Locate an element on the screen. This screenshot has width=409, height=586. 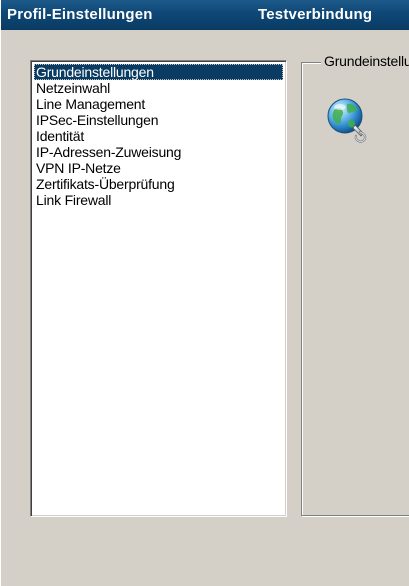
group-box-label: Grundeinstellungen is located at coordinates (365, 61).